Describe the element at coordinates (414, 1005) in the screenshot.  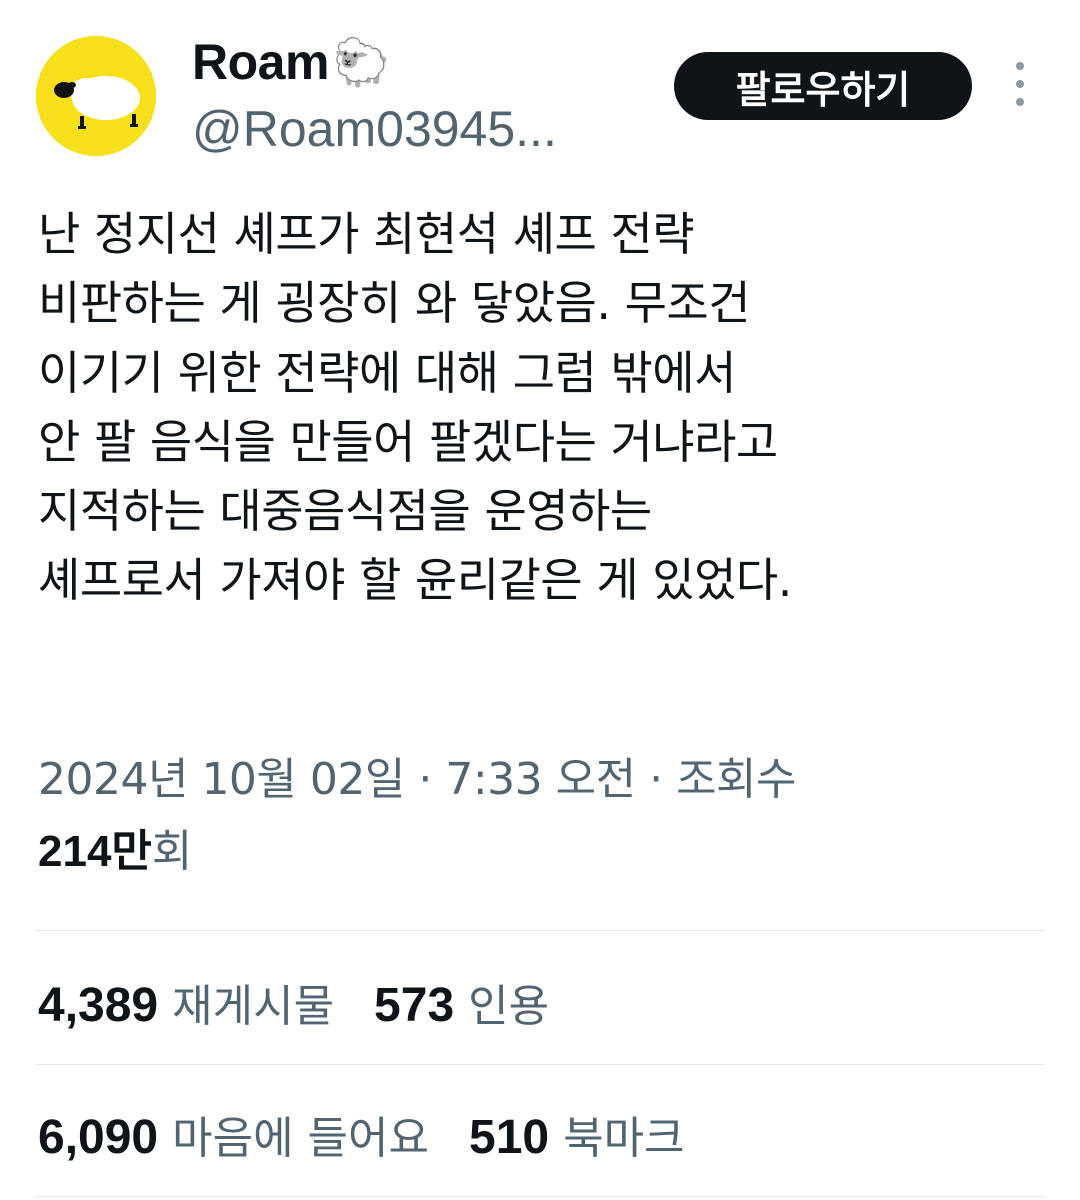
I see `quotes-count: 573` at that location.